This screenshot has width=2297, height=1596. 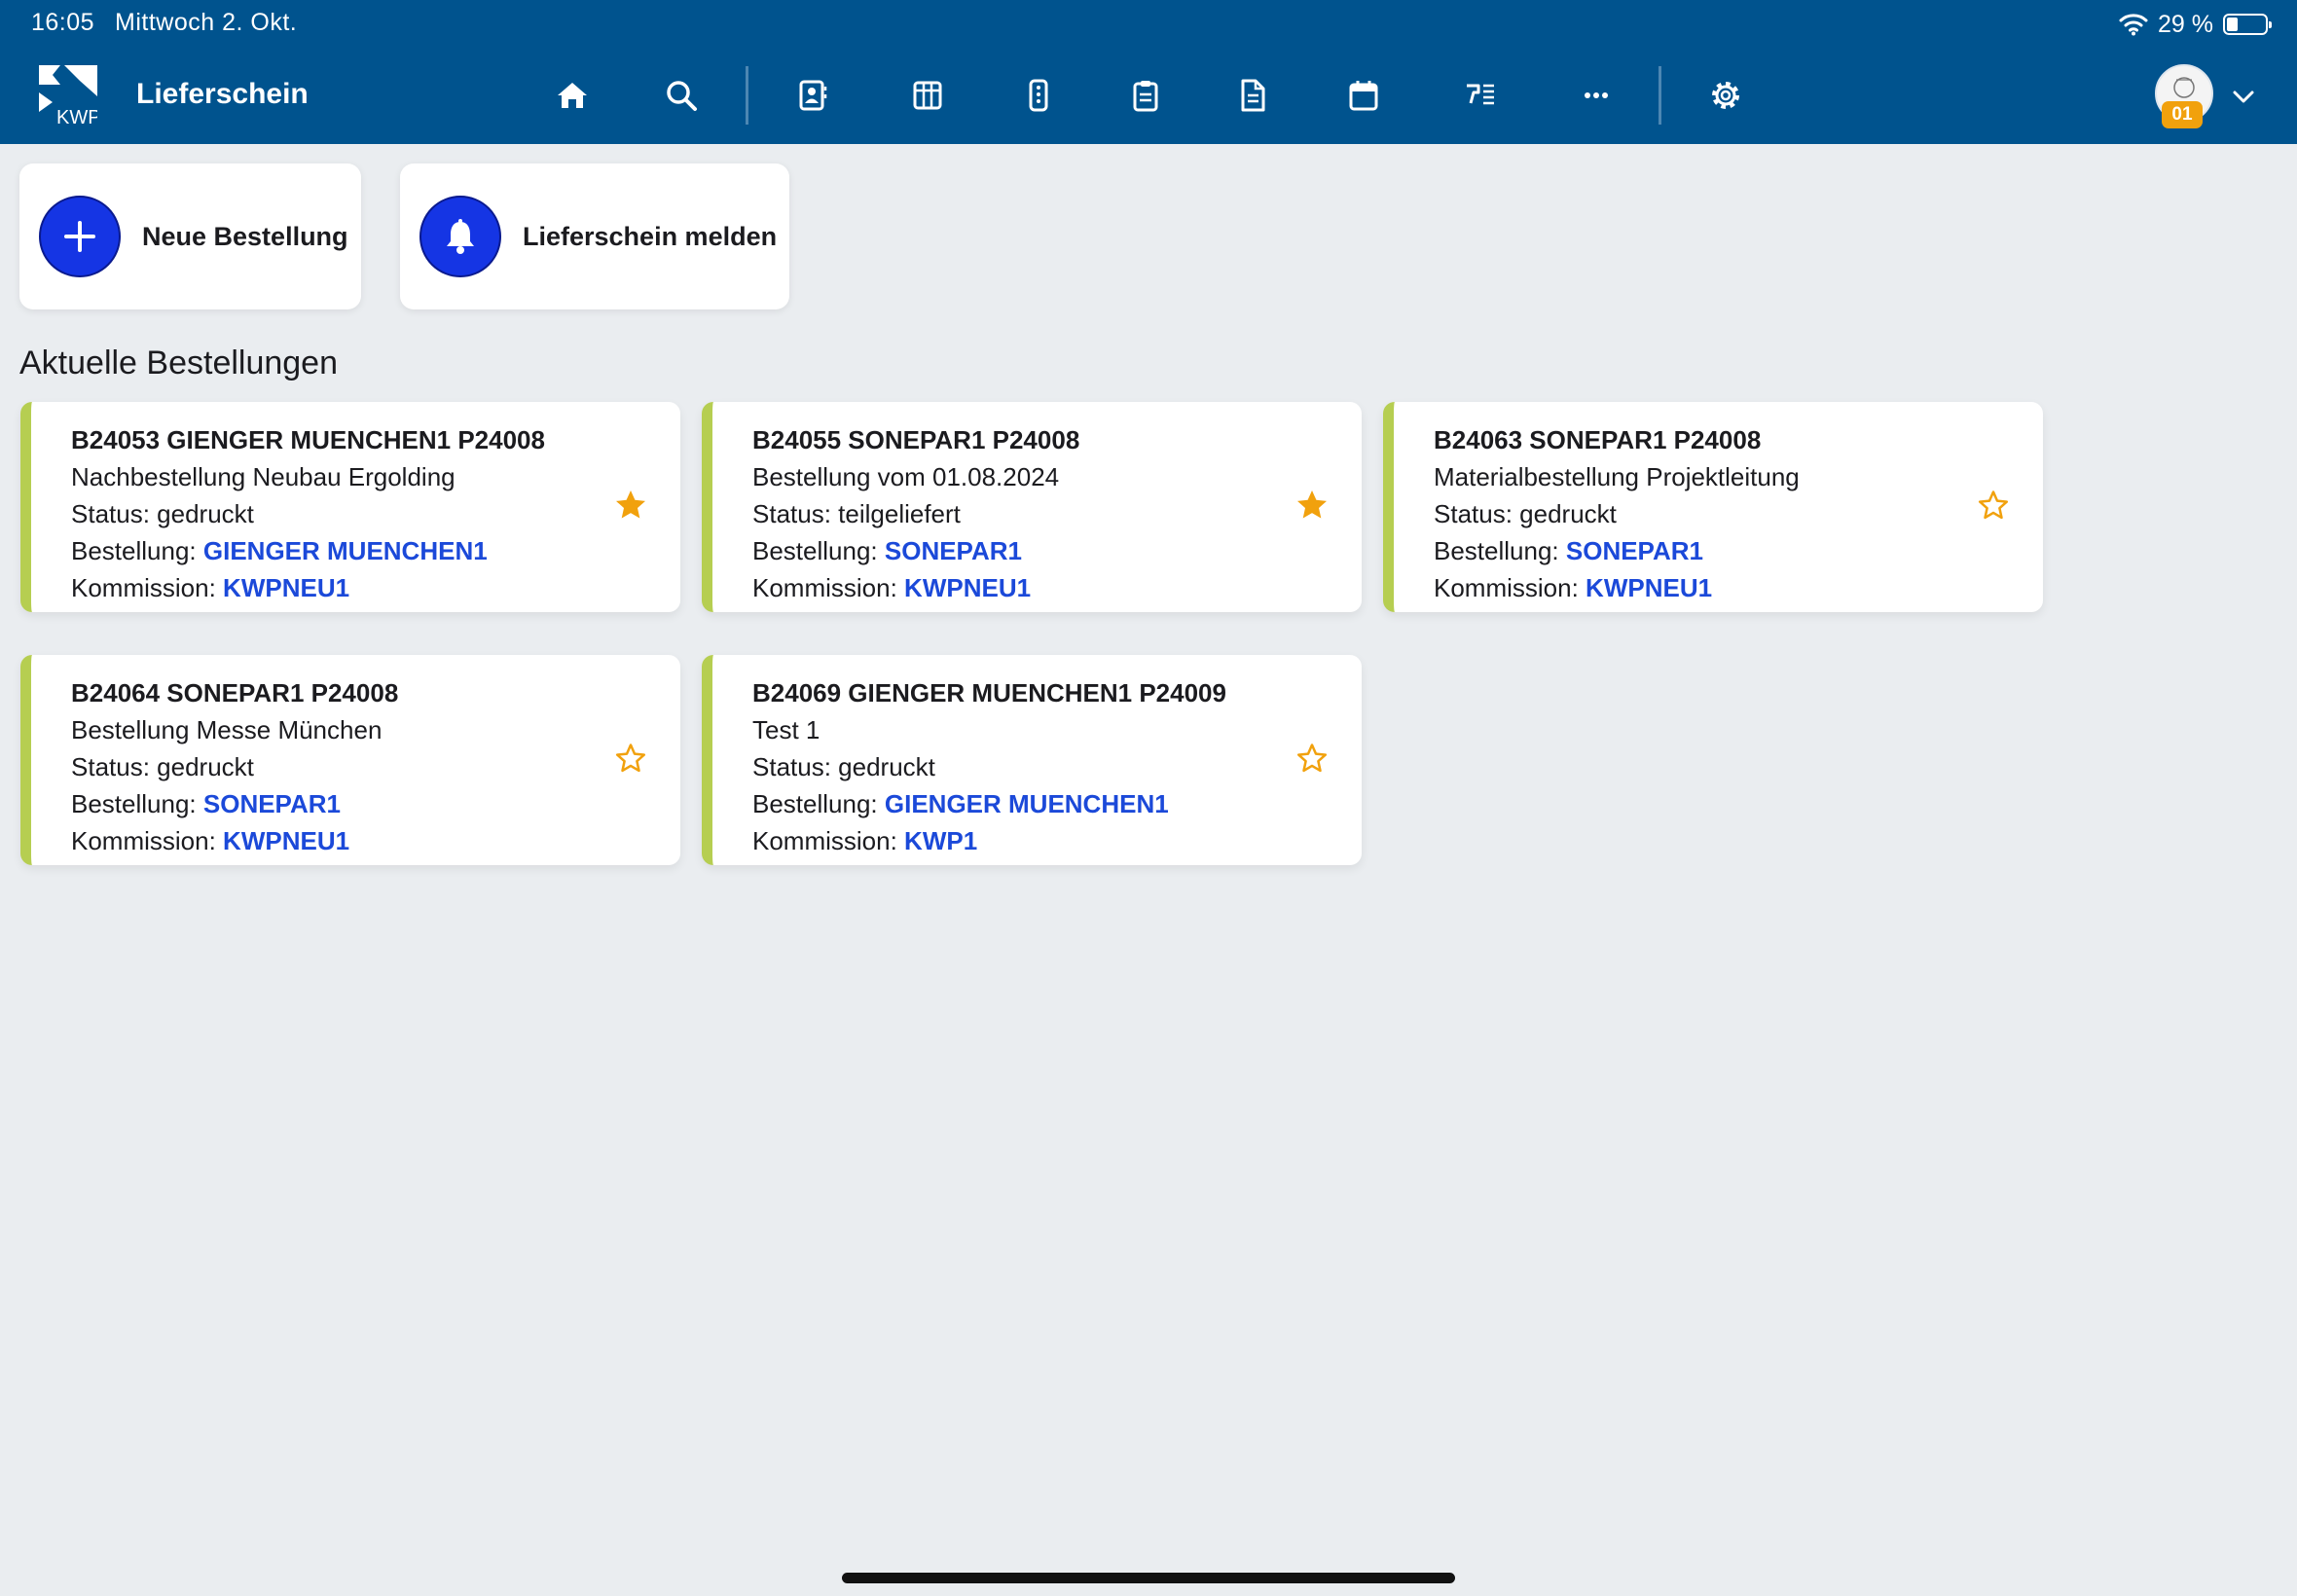 What do you see at coordinates (650, 236) in the screenshot?
I see `report-delivery-label: Lieferschein melden` at bounding box center [650, 236].